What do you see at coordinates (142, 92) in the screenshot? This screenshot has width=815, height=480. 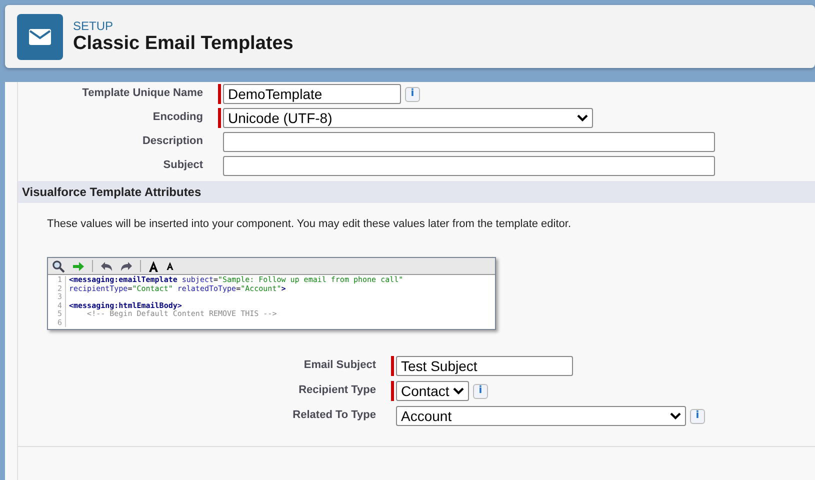 I see `field-label: Template Unique Name` at bounding box center [142, 92].